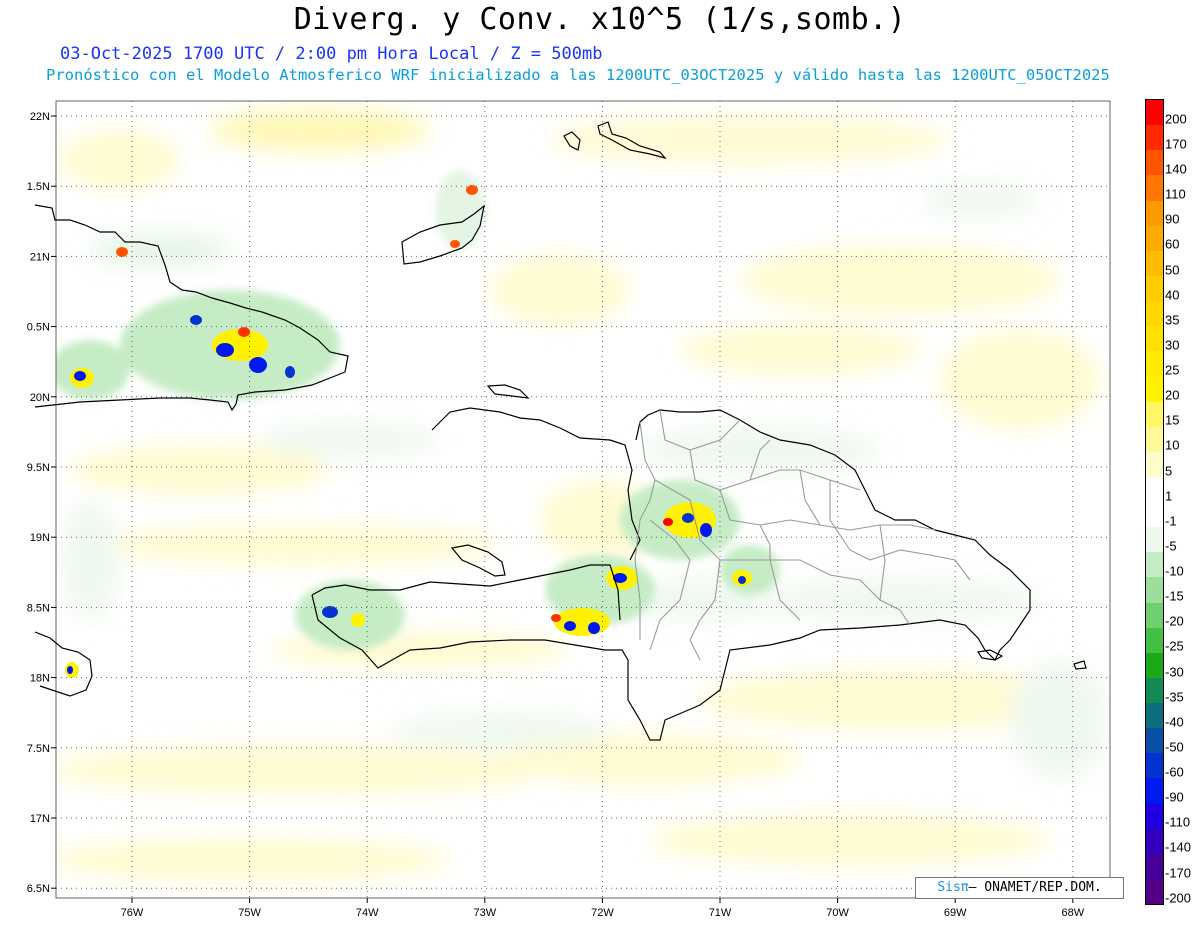 The image size is (1200, 927). What do you see at coordinates (38, 889) in the screenshot?
I see `latitude-label: 6.5N` at bounding box center [38, 889].